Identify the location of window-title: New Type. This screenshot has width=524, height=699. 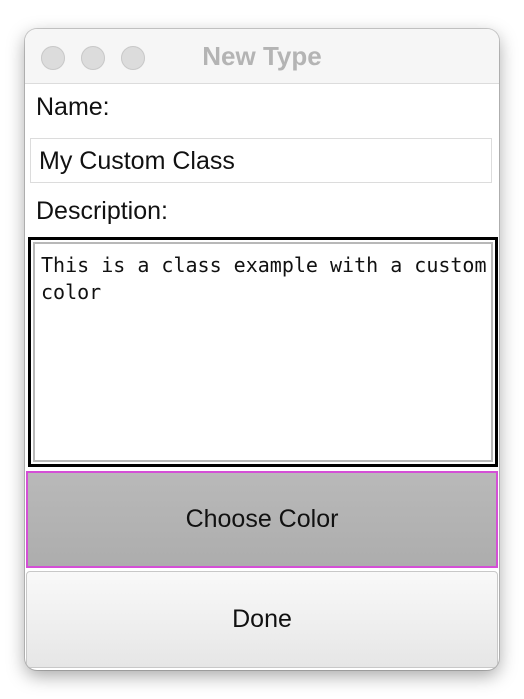
(262, 56).